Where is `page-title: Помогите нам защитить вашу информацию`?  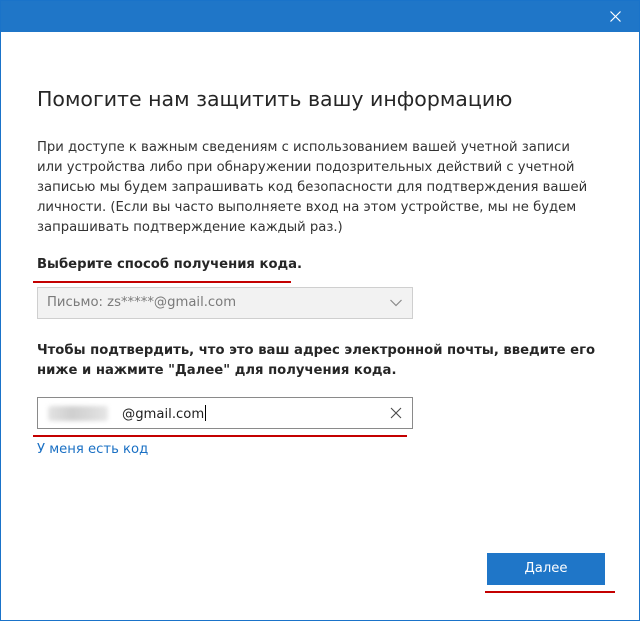
page-title: Помогите нам защитить вашу информацию is located at coordinates (275, 99).